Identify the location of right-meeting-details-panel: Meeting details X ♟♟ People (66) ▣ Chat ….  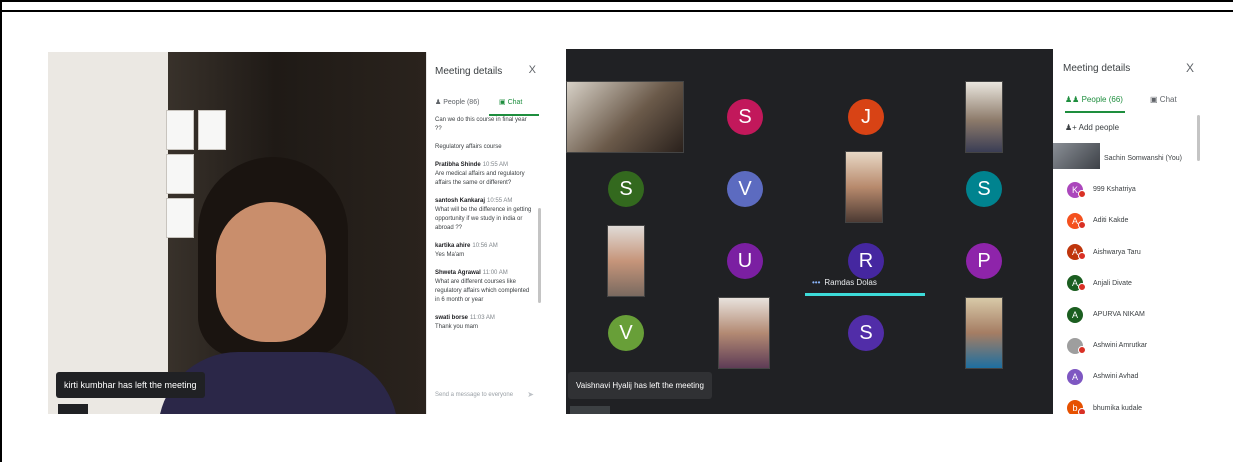
(1128, 231).